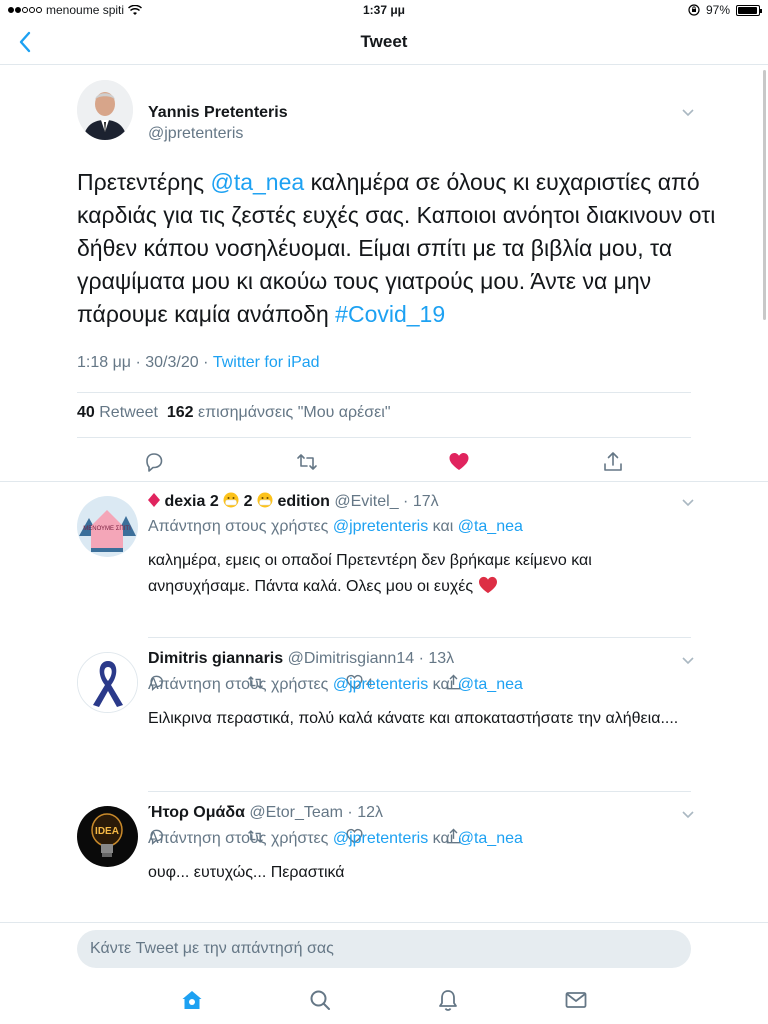 The height and width of the screenshot is (1024, 768). What do you see at coordinates (135, 9) in the screenshot?
I see `wifi-icon` at bounding box center [135, 9].